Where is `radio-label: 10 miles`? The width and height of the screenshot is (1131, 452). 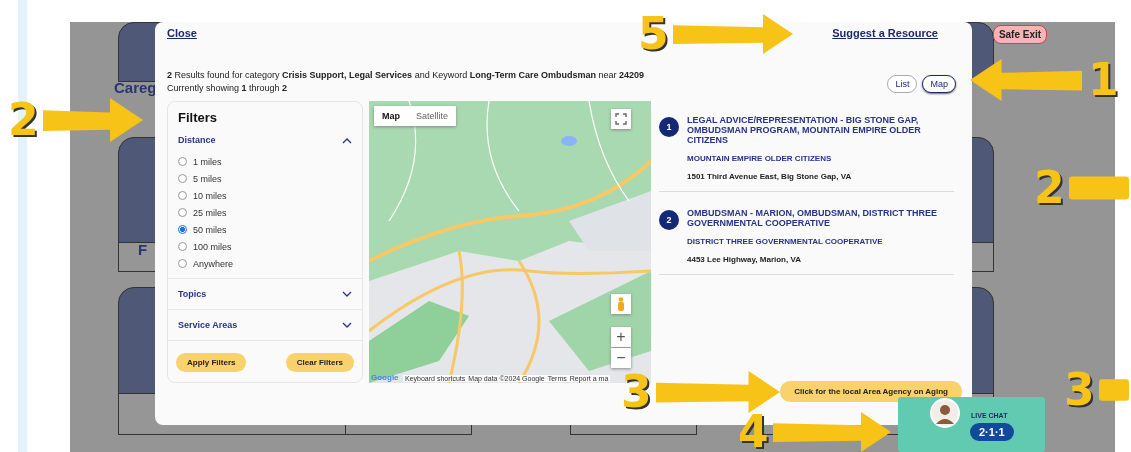
radio-label: 10 miles is located at coordinates (210, 195).